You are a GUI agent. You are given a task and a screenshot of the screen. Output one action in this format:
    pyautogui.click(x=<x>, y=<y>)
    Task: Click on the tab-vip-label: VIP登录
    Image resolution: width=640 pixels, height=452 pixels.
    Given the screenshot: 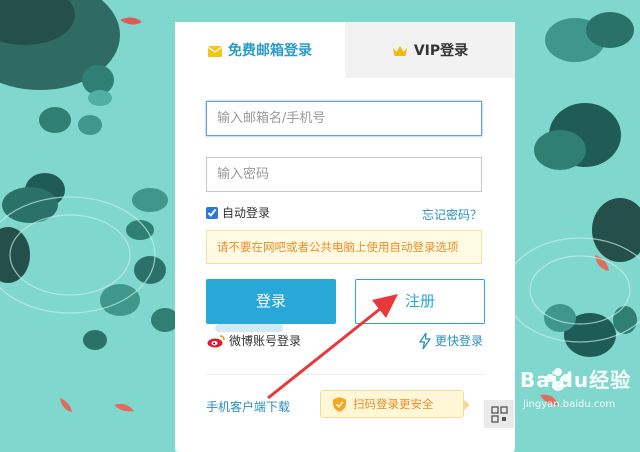 What is the action you would take?
    pyautogui.click(x=441, y=51)
    